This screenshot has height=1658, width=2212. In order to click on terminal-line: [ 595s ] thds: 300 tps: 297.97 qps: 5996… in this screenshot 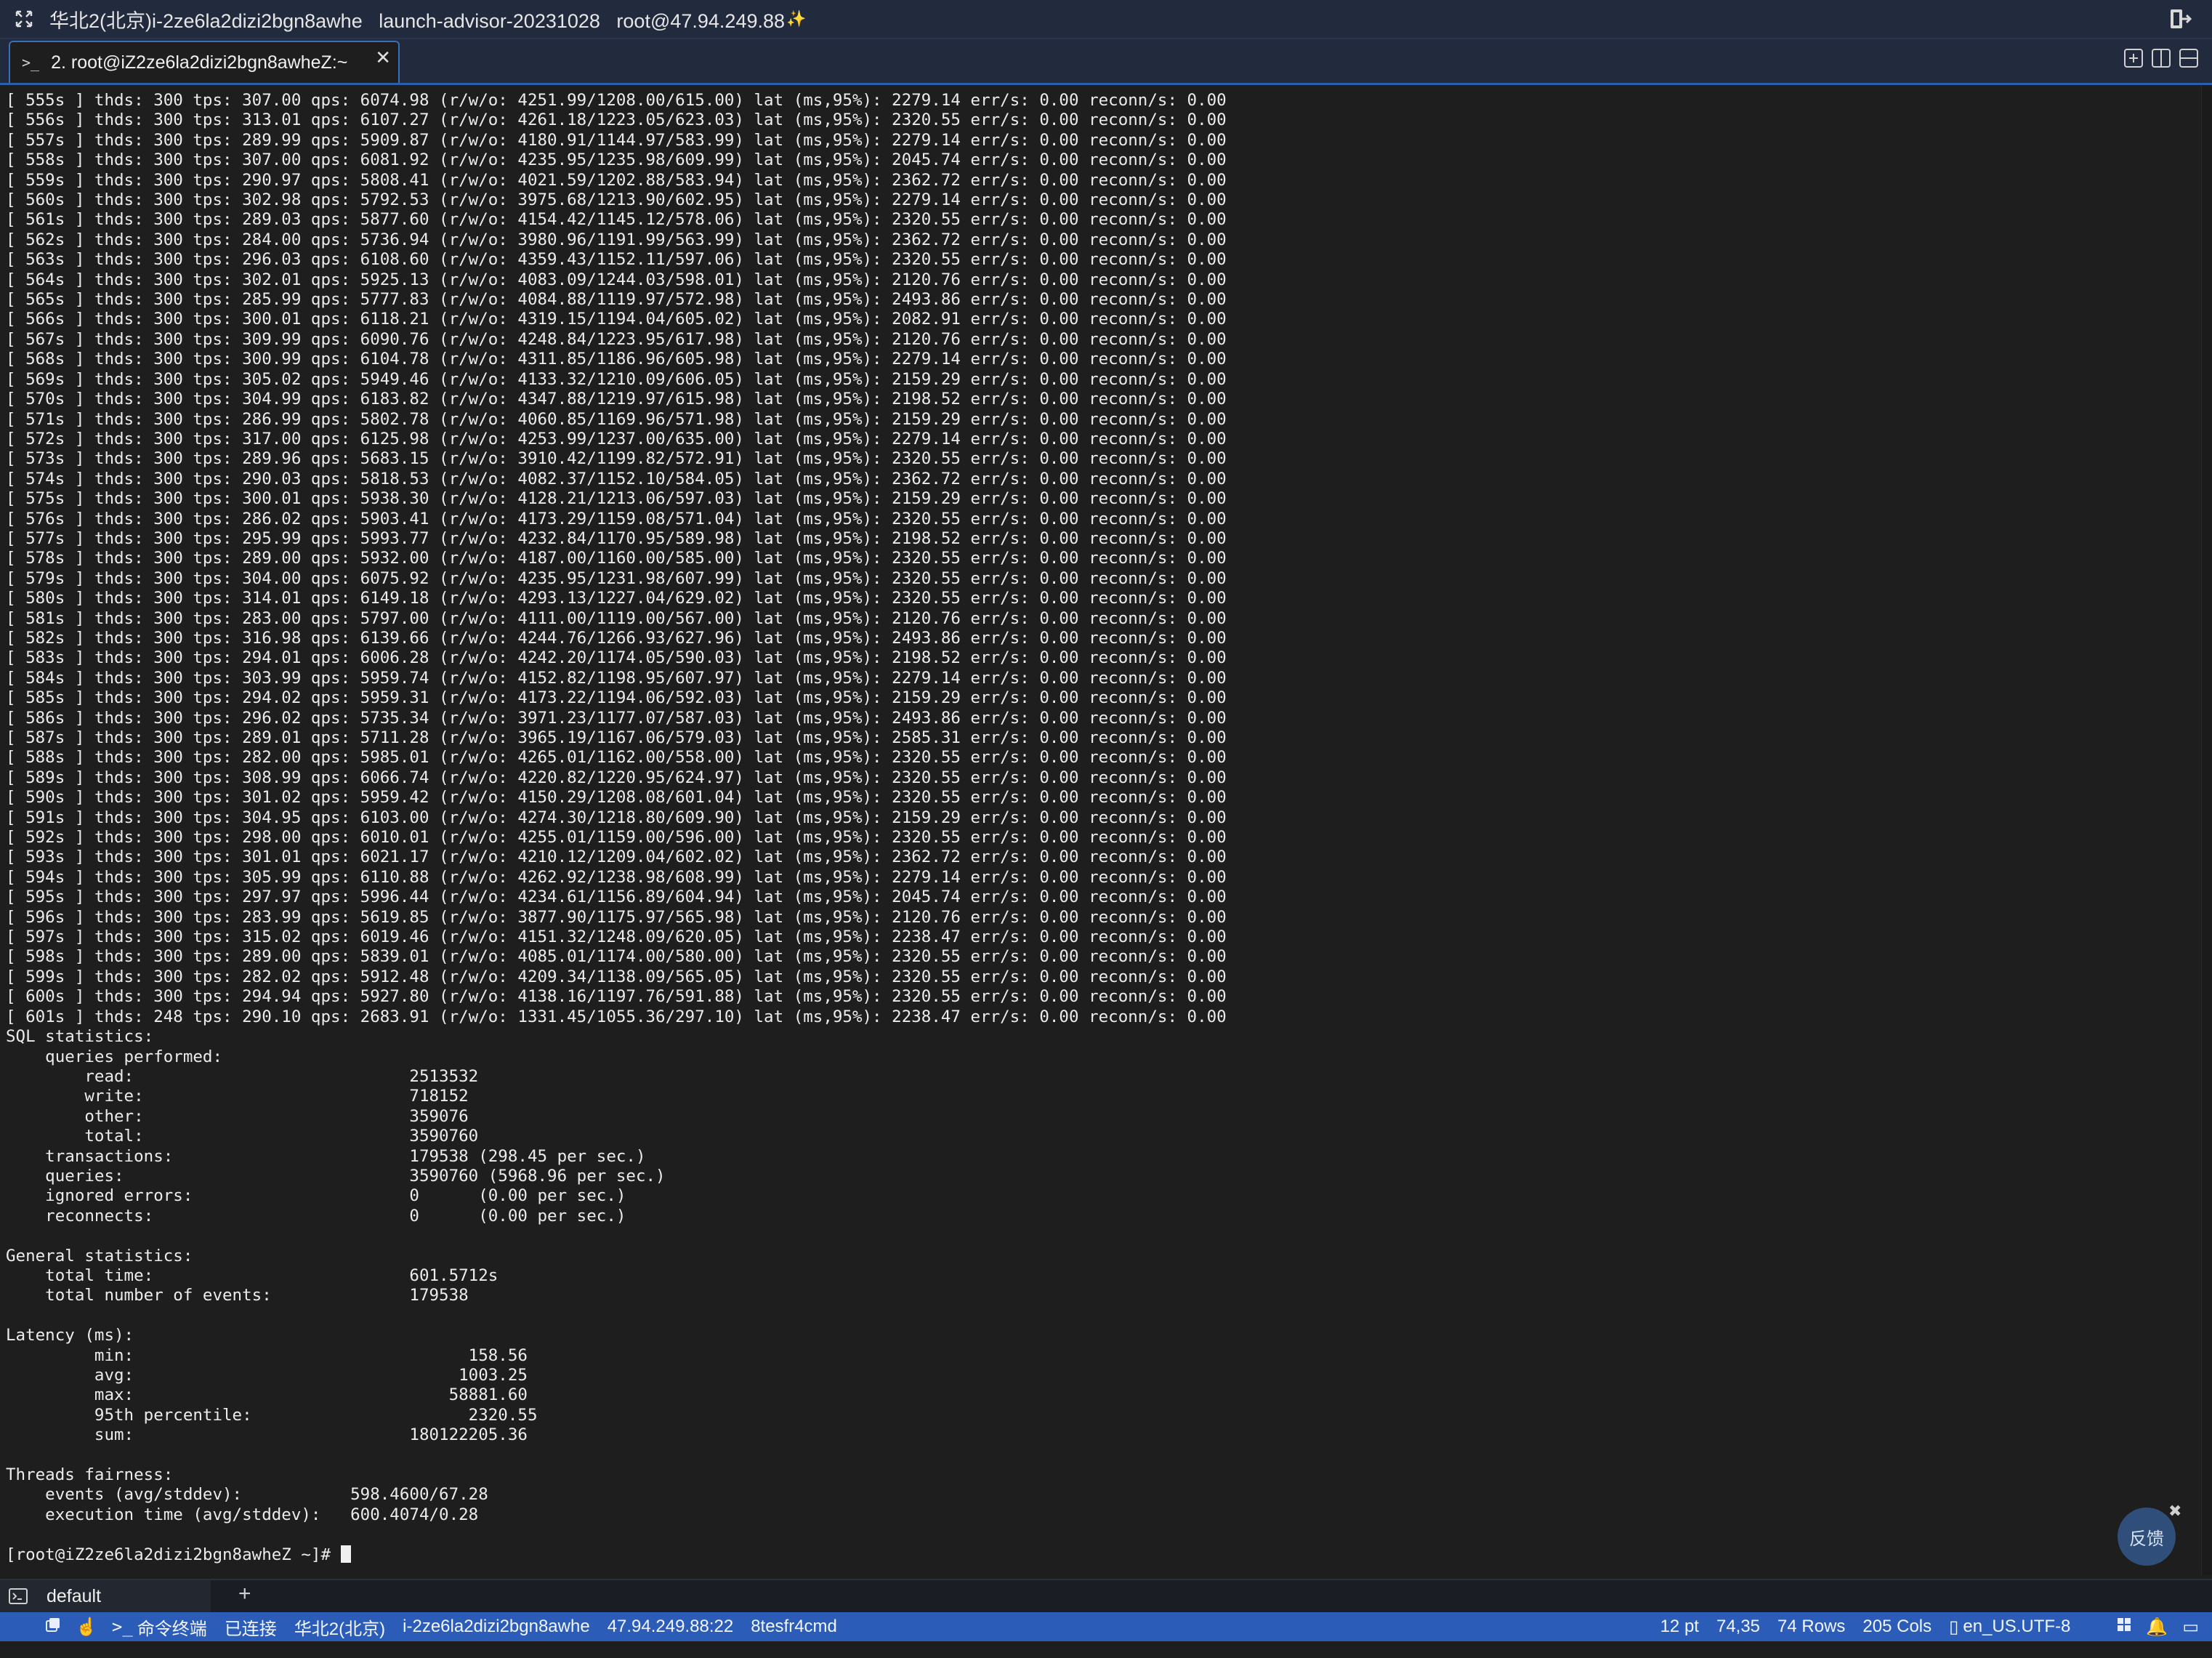, I will do `click(616, 897)`.